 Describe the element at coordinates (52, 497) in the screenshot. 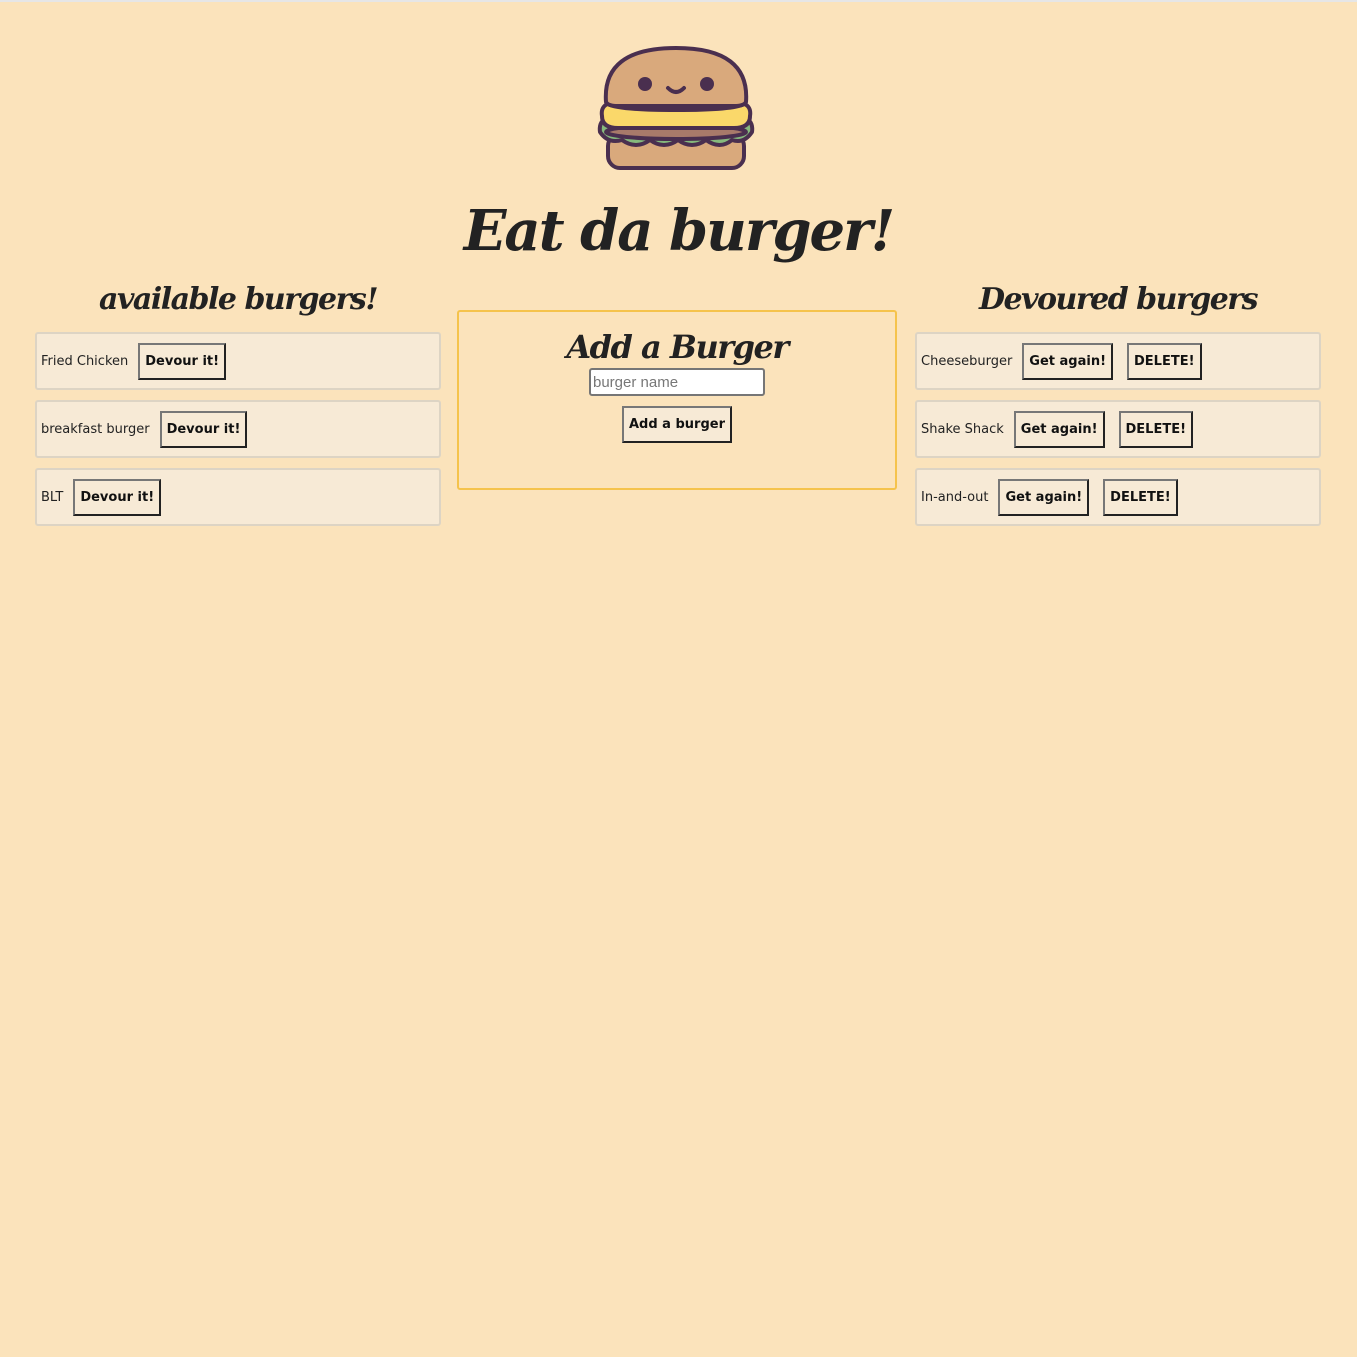

I see `burger-name: BLT` at that location.